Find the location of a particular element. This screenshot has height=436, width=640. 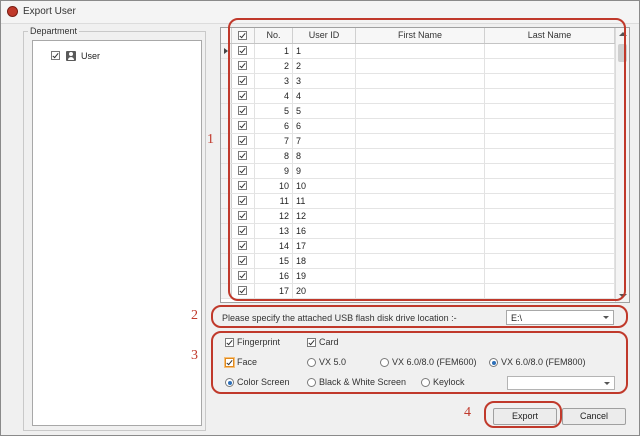

table-row: 17 20 is located at coordinates (418, 291).